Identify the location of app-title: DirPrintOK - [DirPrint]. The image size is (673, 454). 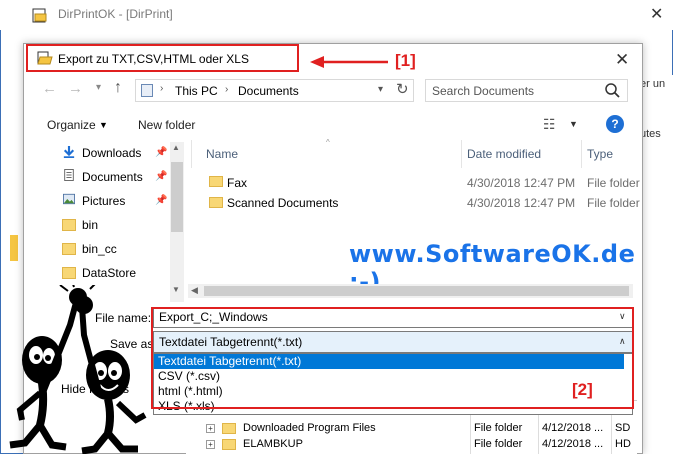
(115, 14).